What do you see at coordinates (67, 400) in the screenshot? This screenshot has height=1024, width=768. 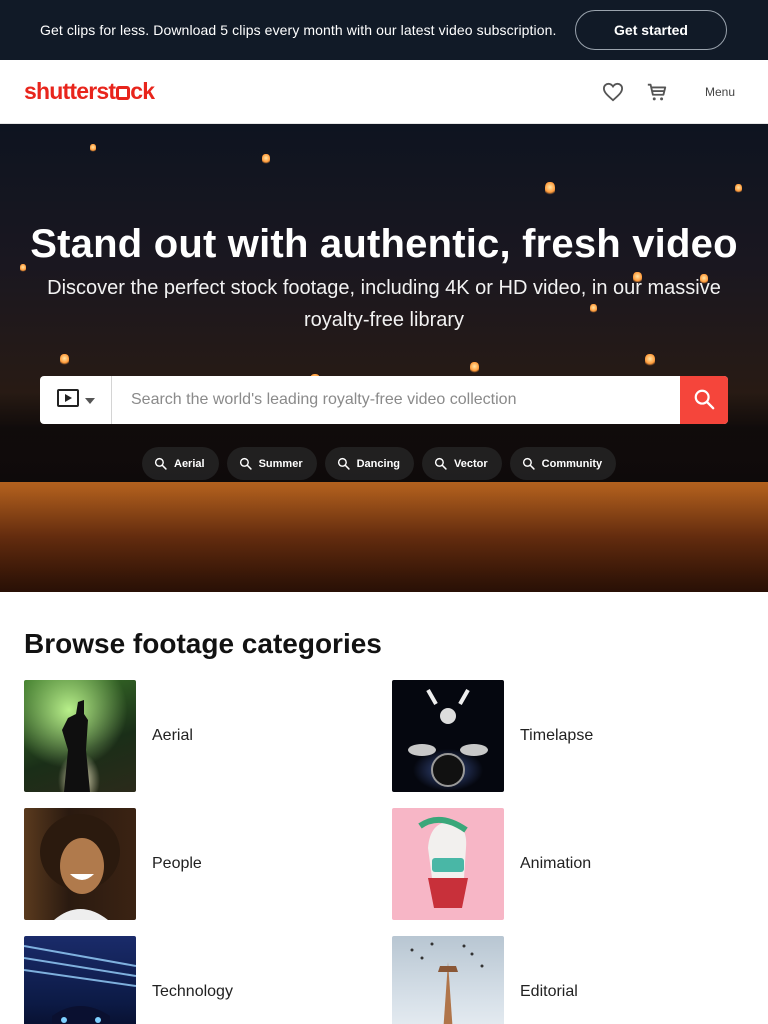 I see `video-icon` at bounding box center [67, 400].